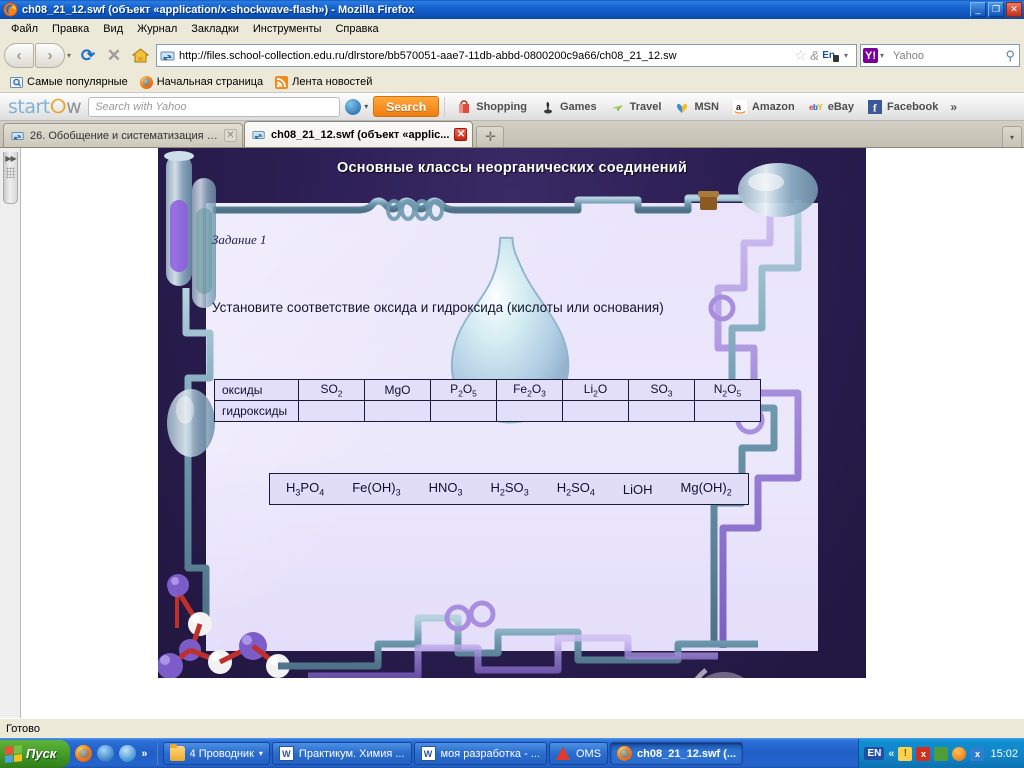  Describe the element at coordinates (113, 29) in the screenshot. I see `menu-view: Вид` at that location.